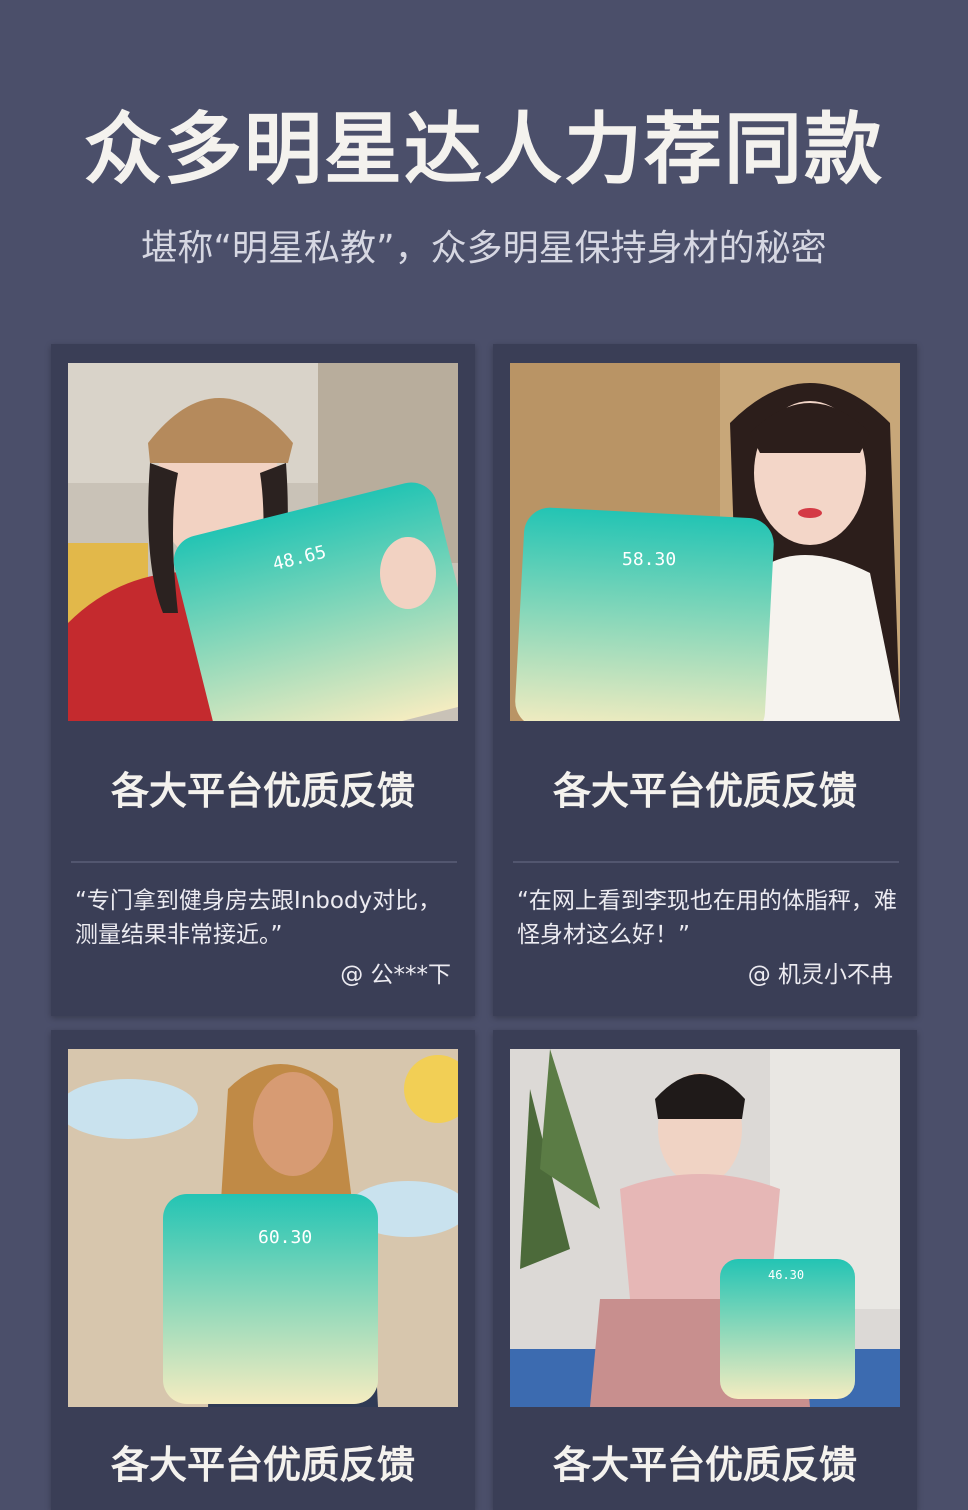  What do you see at coordinates (258, 918) in the screenshot?
I see `review-quote: “专门拿到健身房去跟Inbody对比，测量结果非常接近。”` at bounding box center [258, 918].